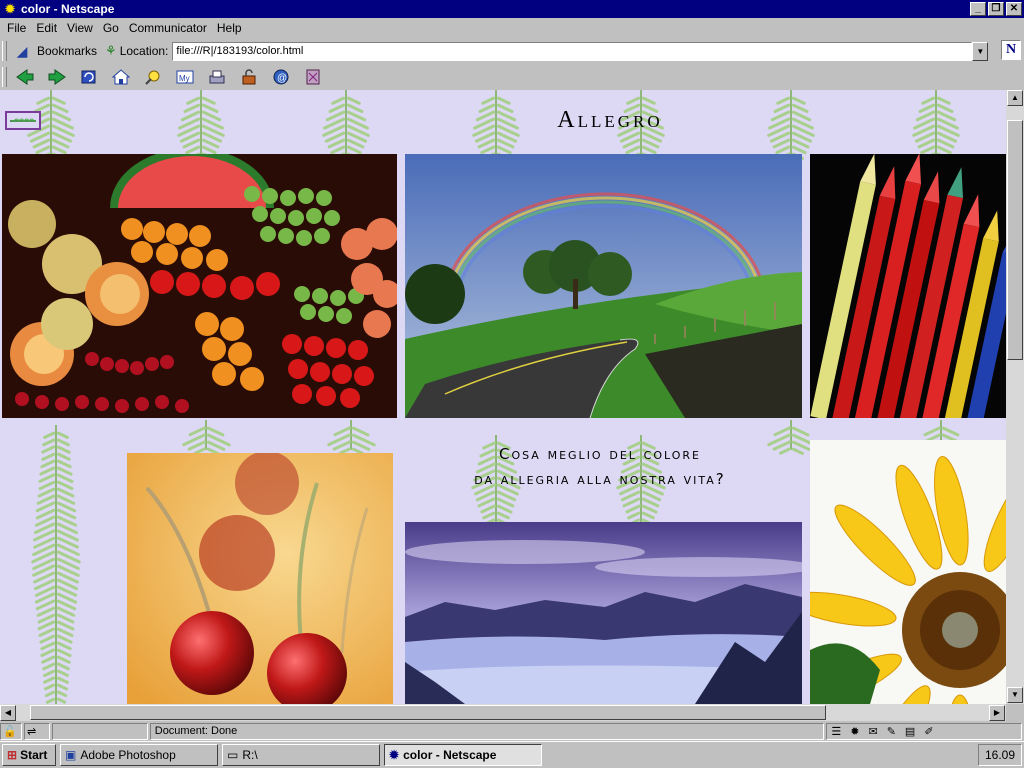 Image resolution: width=1024 pixels, height=768 pixels. I want to click on rainbow-road-photo, so click(603, 286).